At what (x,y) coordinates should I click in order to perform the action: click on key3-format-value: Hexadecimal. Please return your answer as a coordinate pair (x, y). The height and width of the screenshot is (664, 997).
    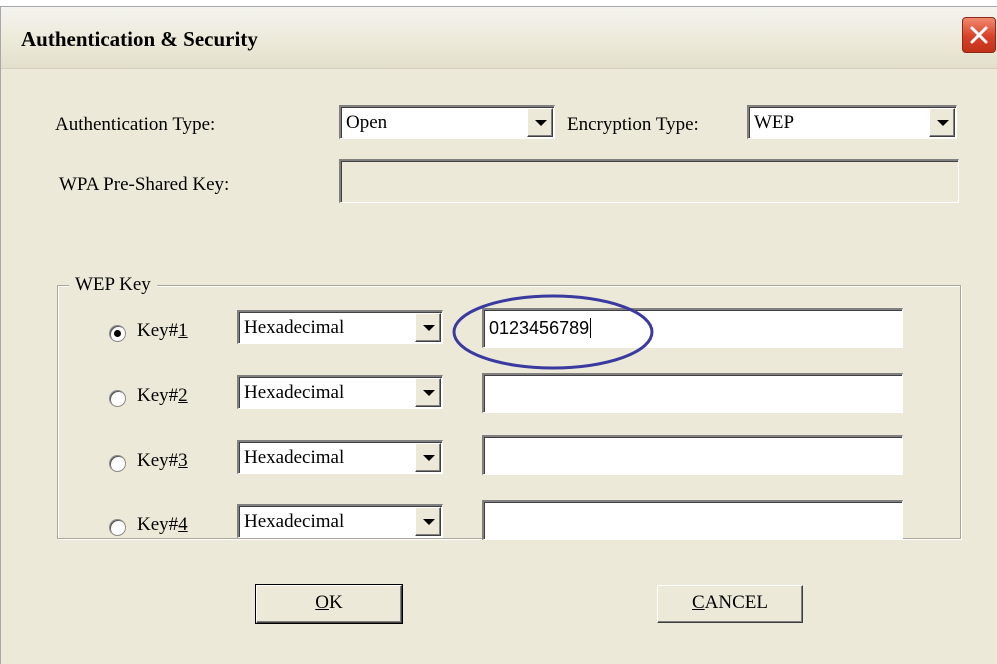
    Looking at the image, I should click on (294, 457).